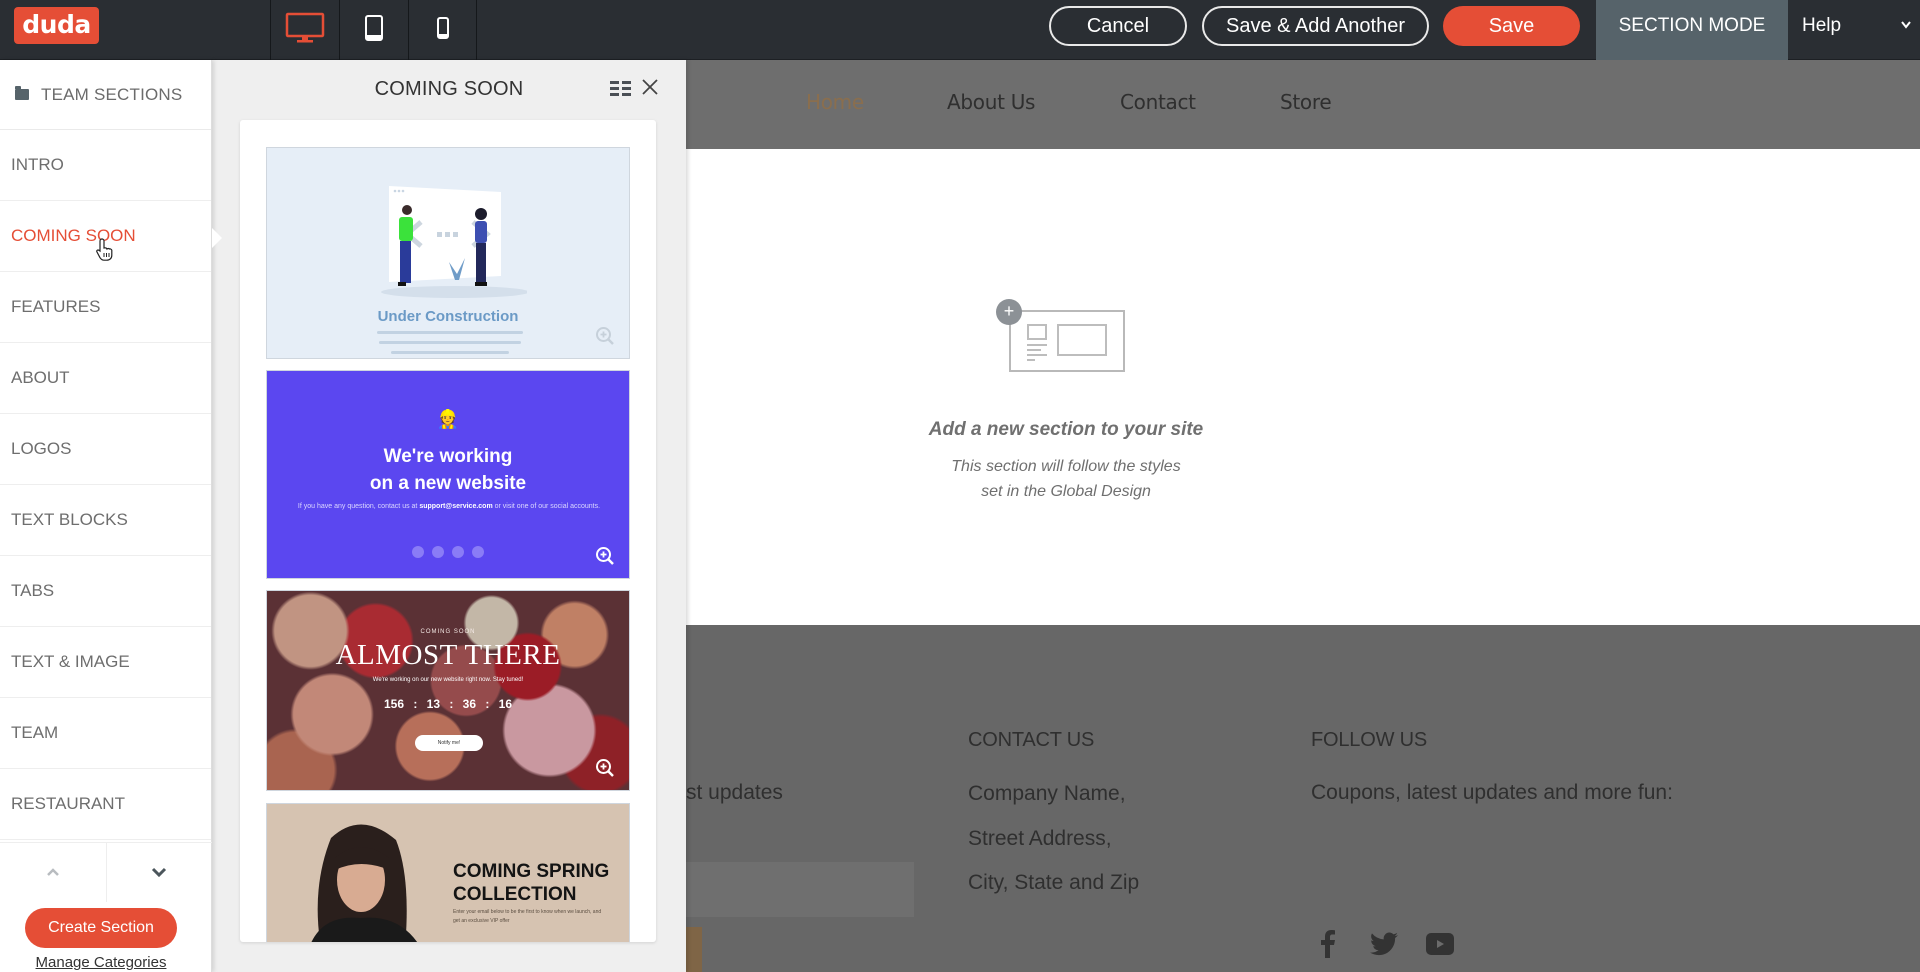 The width and height of the screenshot is (1920, 972). I want to click on contact-line: Company Name,, so click(1047, 793).